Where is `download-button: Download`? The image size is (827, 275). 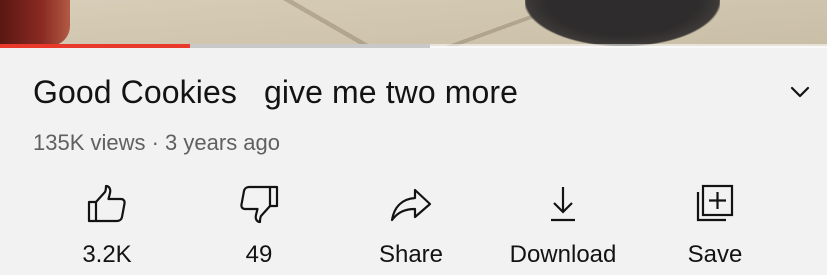
download-button: Download is located at coordinates (563, 225).